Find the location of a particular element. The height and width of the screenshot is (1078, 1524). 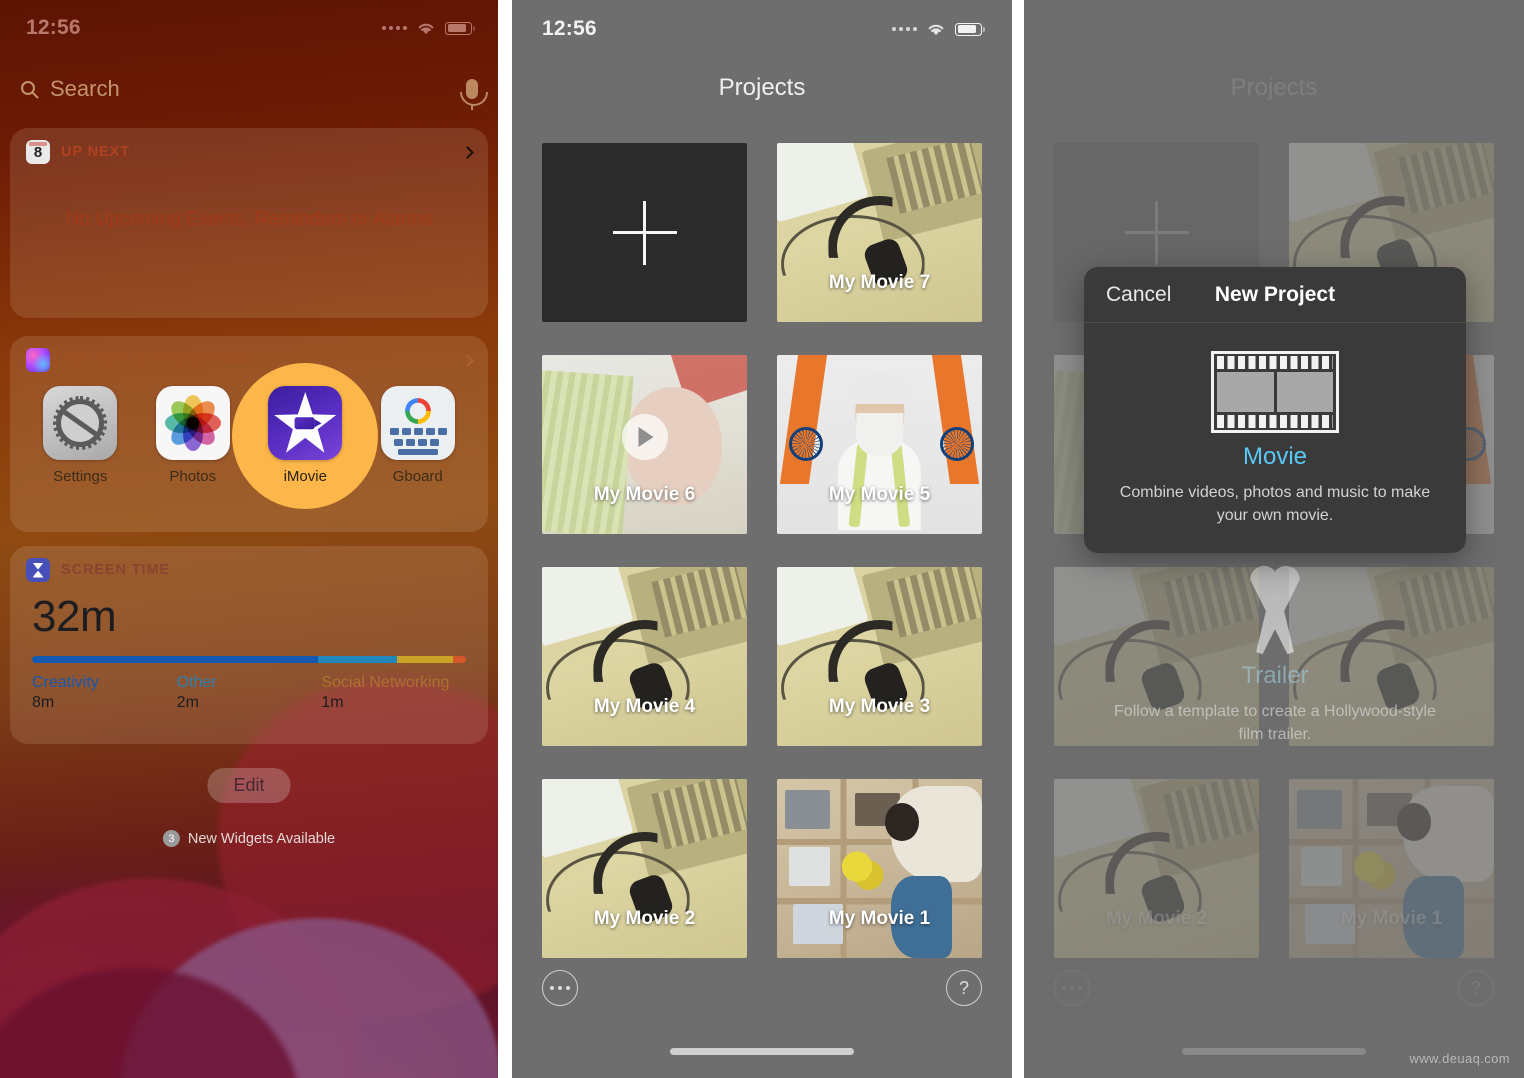

create-new-project-tile is located at coordinates (644, 232).